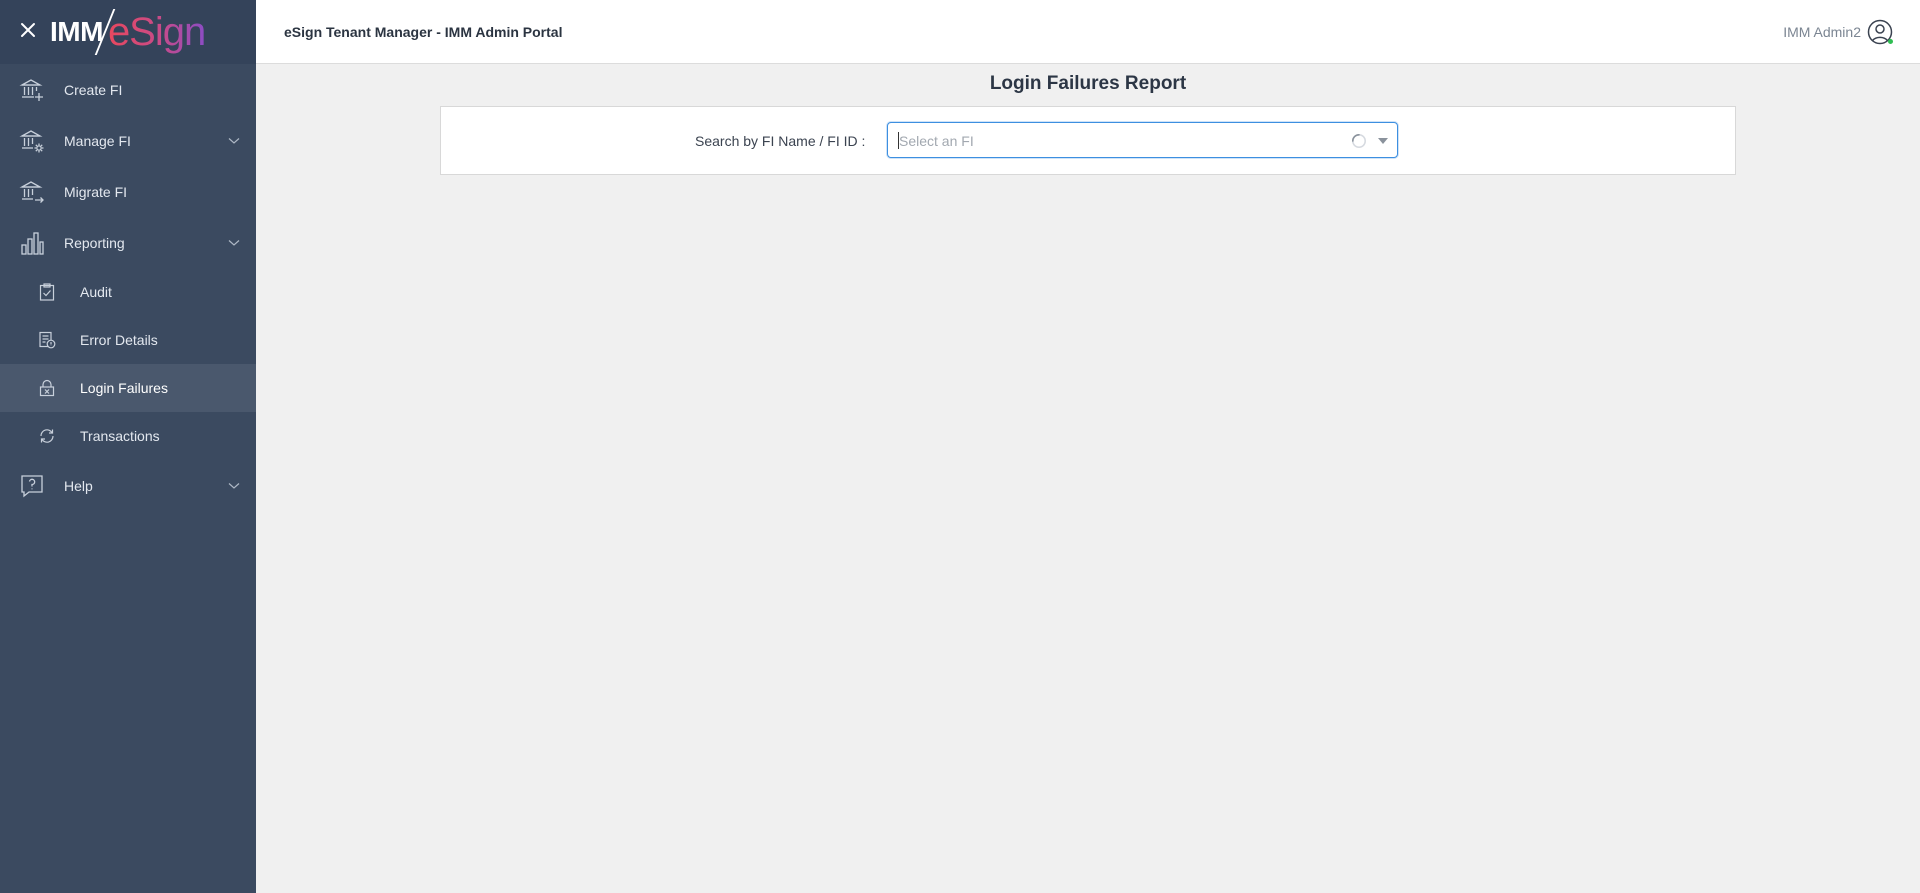 The width and height of the screenshot is (1920, 893). I want to click on sidebar-item-error-details: Error Details, so click(128, 340).